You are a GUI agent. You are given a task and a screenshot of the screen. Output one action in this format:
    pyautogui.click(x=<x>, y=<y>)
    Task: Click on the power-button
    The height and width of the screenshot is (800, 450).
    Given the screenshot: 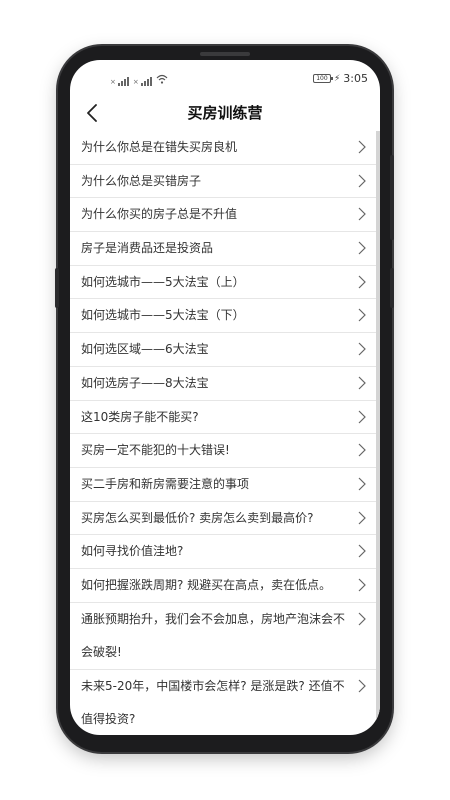 What is the action you would take?
    pyautogui.click(x=392, y=197)
    